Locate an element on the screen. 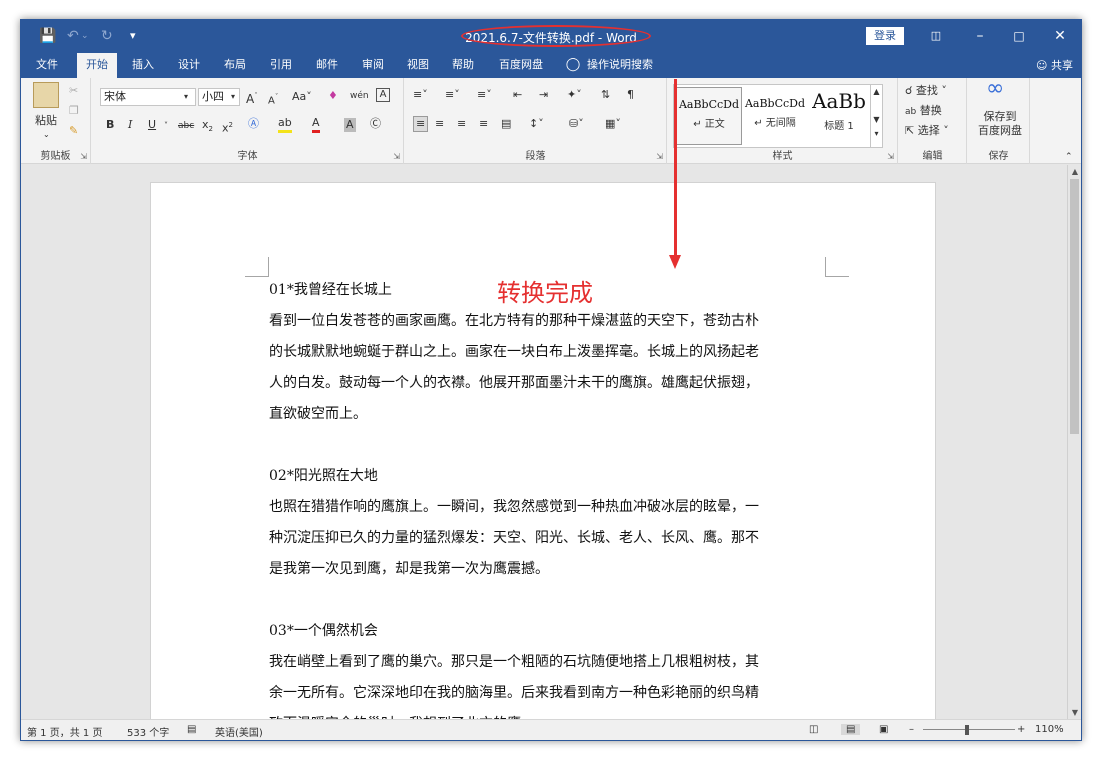 This screenshot has height=760, width=1102. align-center-icon: ≡ is located at coordinates (439, 124).